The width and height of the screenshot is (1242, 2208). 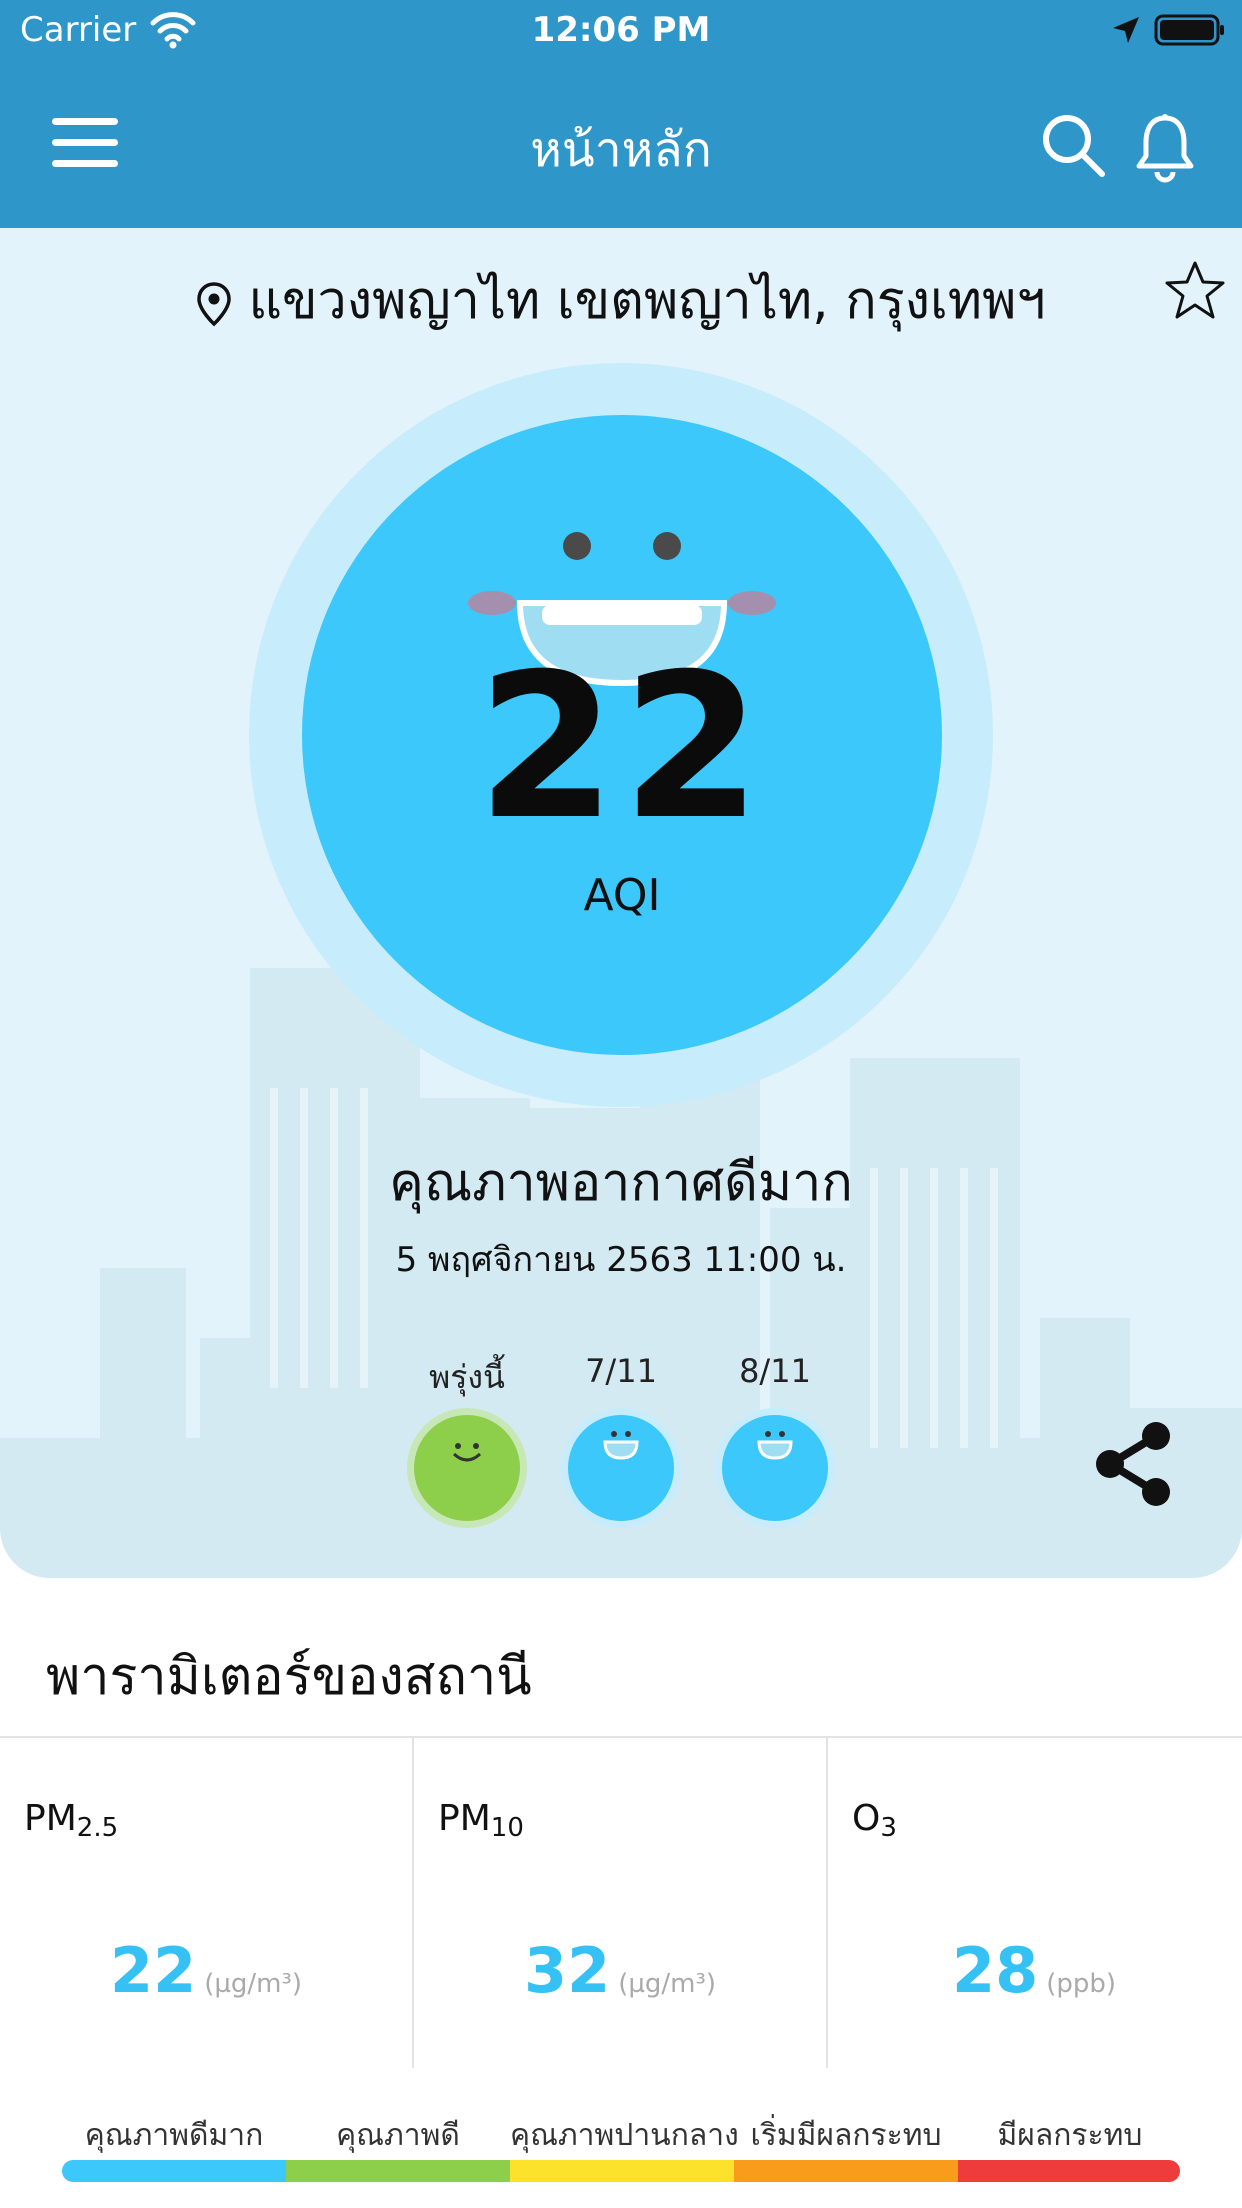 What do you see at coordinates (624, 2135) in the screenshot?
I see `legend-label-moderate: คุณภาพปานกลาง` at bounding box center [624, 2135].